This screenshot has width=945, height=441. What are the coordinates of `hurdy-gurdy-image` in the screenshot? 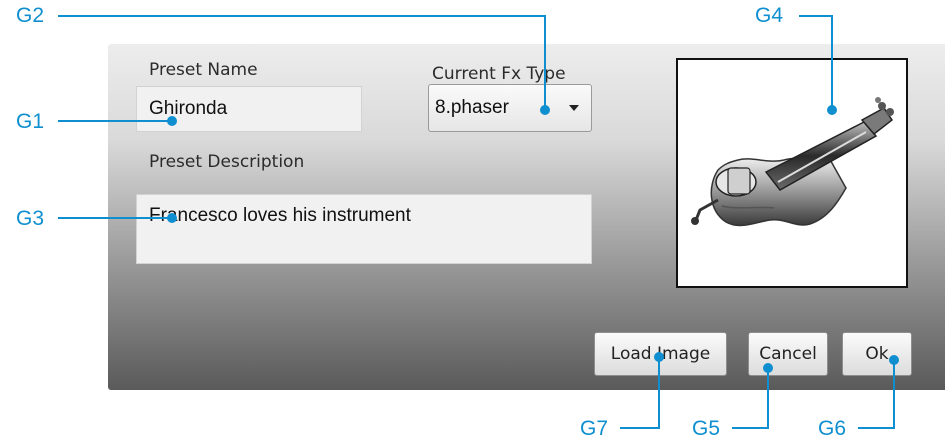 It's located at (792, 162).